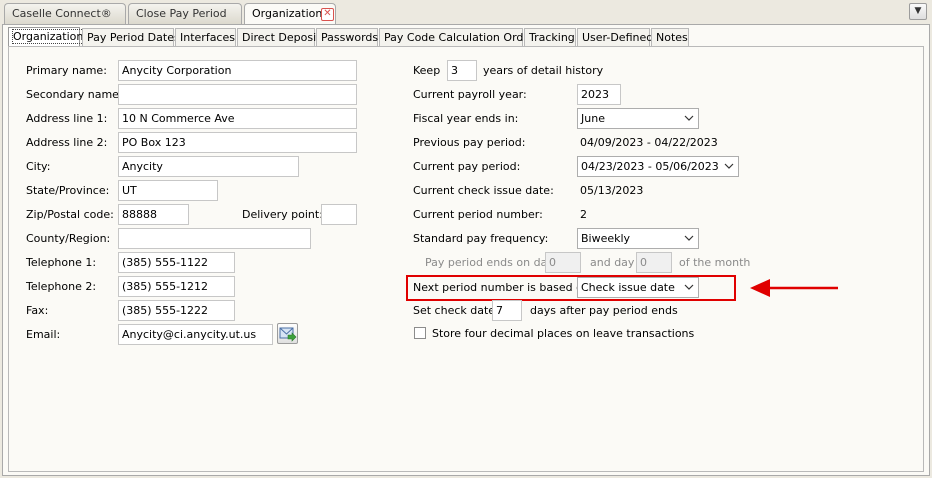  Describe the element at coordinates (612, 190) in the screenshot. I see `check-issue-date-value: 05/13/2023` at that location.